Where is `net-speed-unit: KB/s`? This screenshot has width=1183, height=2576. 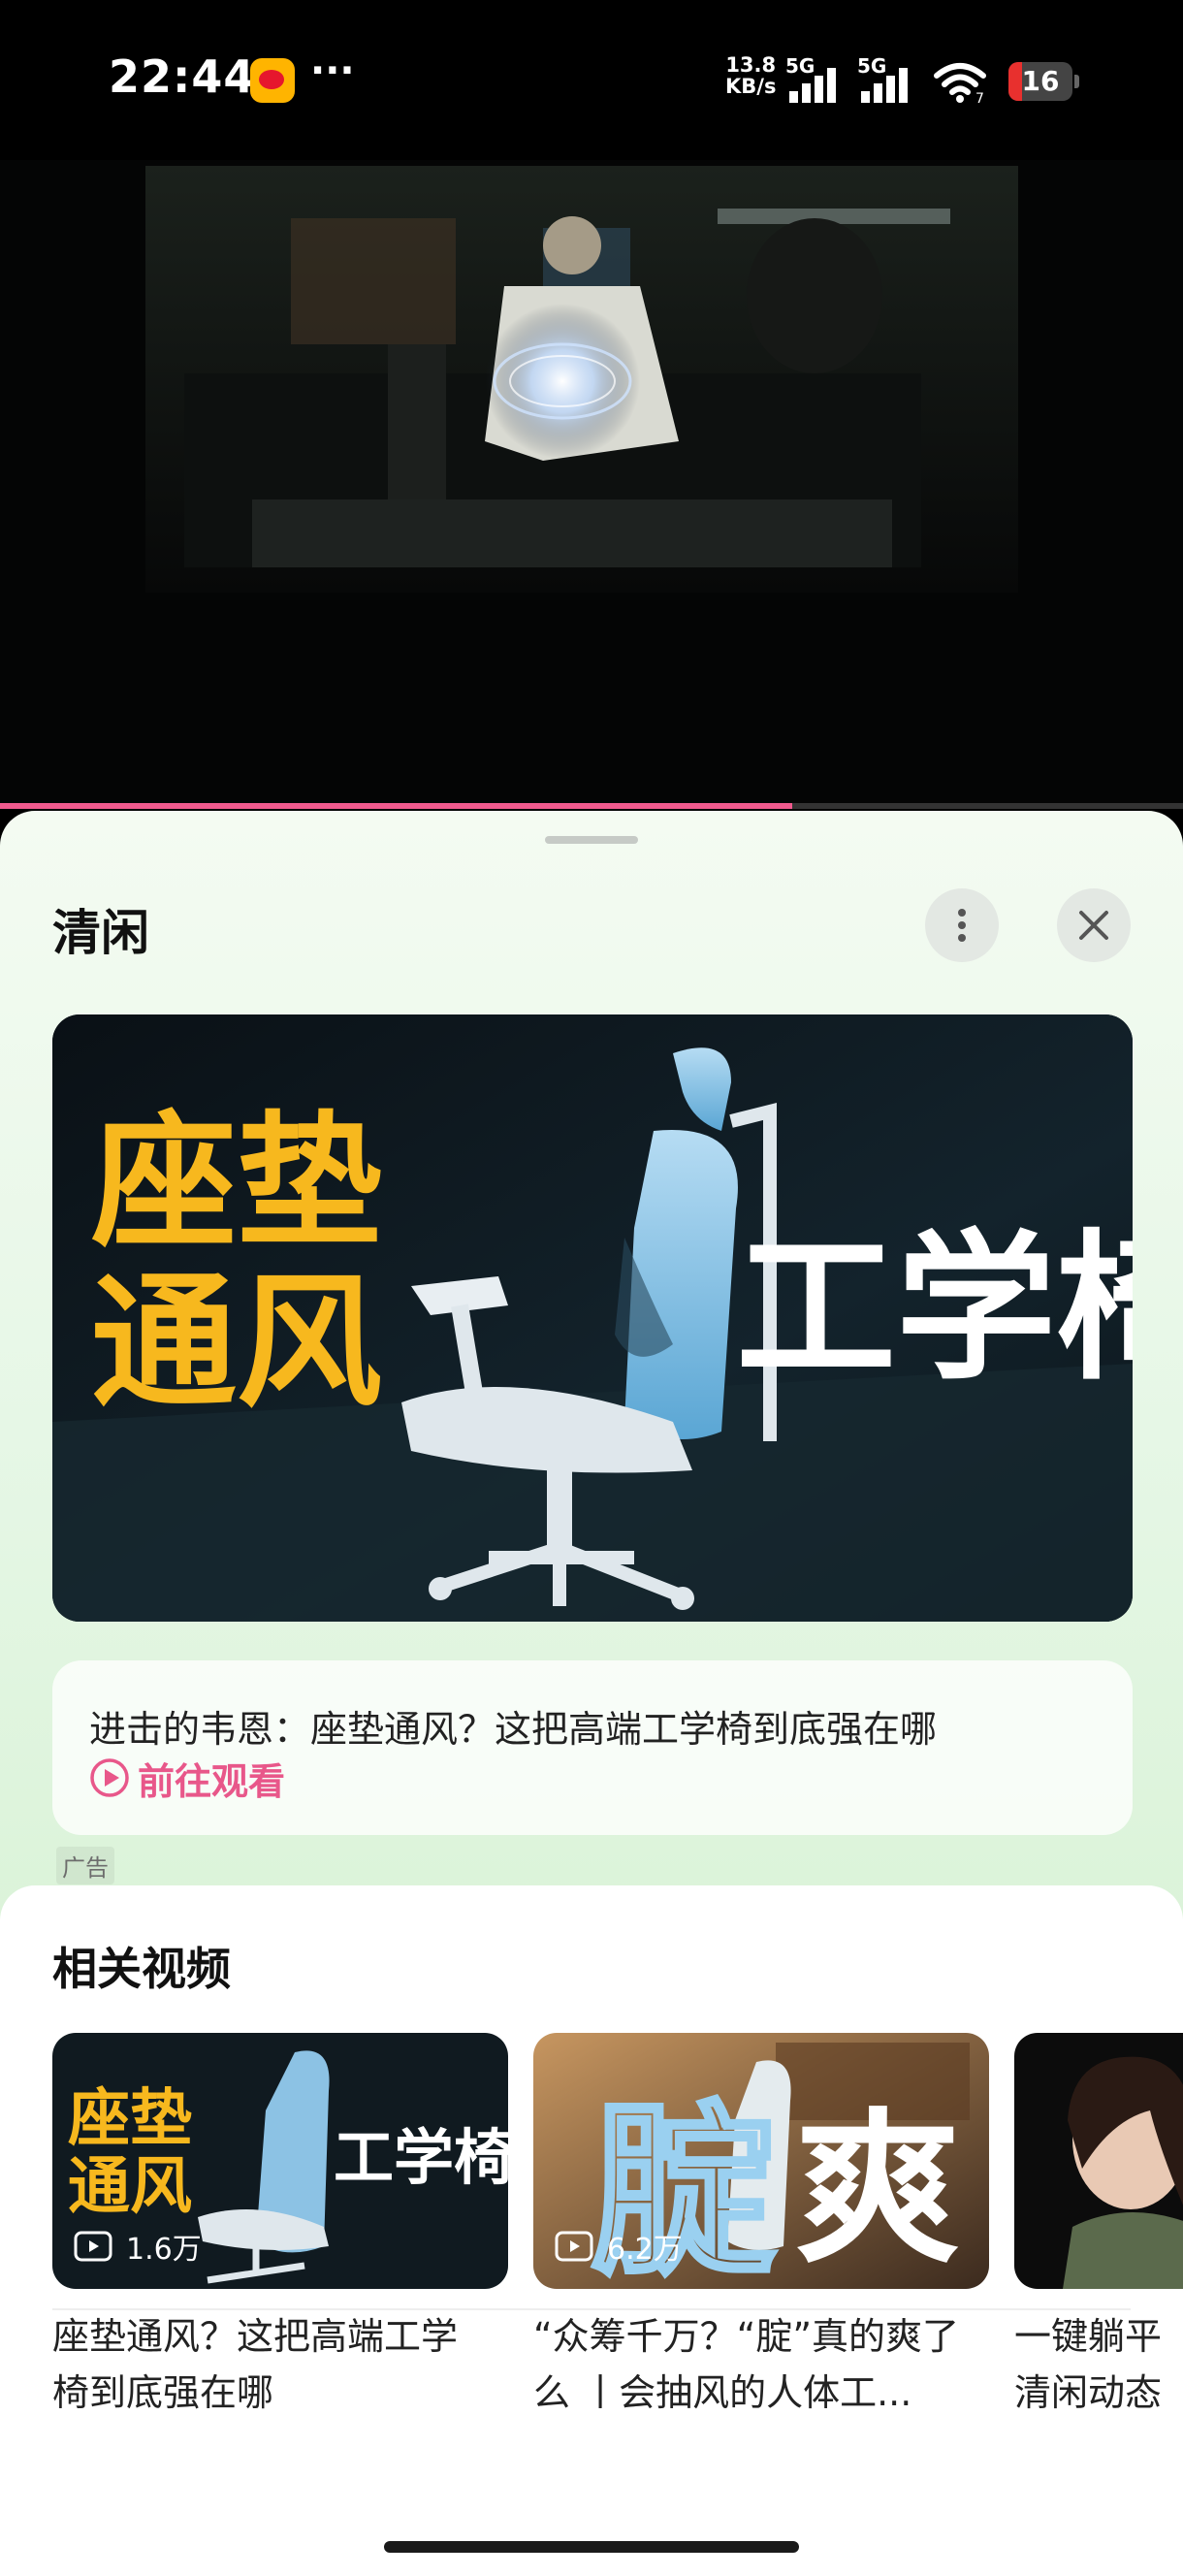
net-speed-unit: KB/s is located at coordinates (751, 86).